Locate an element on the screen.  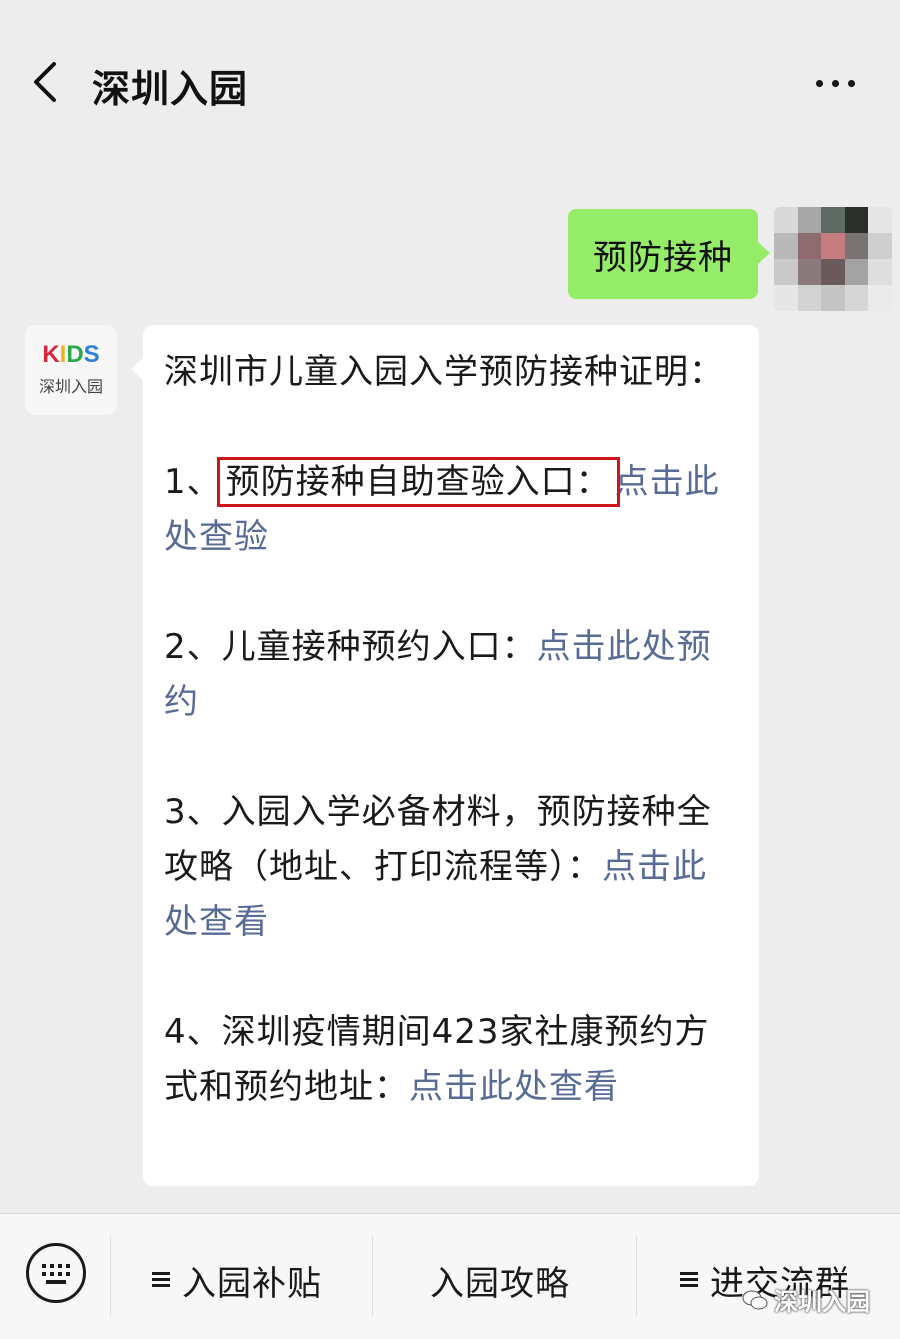
outgoing-message-text: 预防接种 is located at coordinates (663, 257).